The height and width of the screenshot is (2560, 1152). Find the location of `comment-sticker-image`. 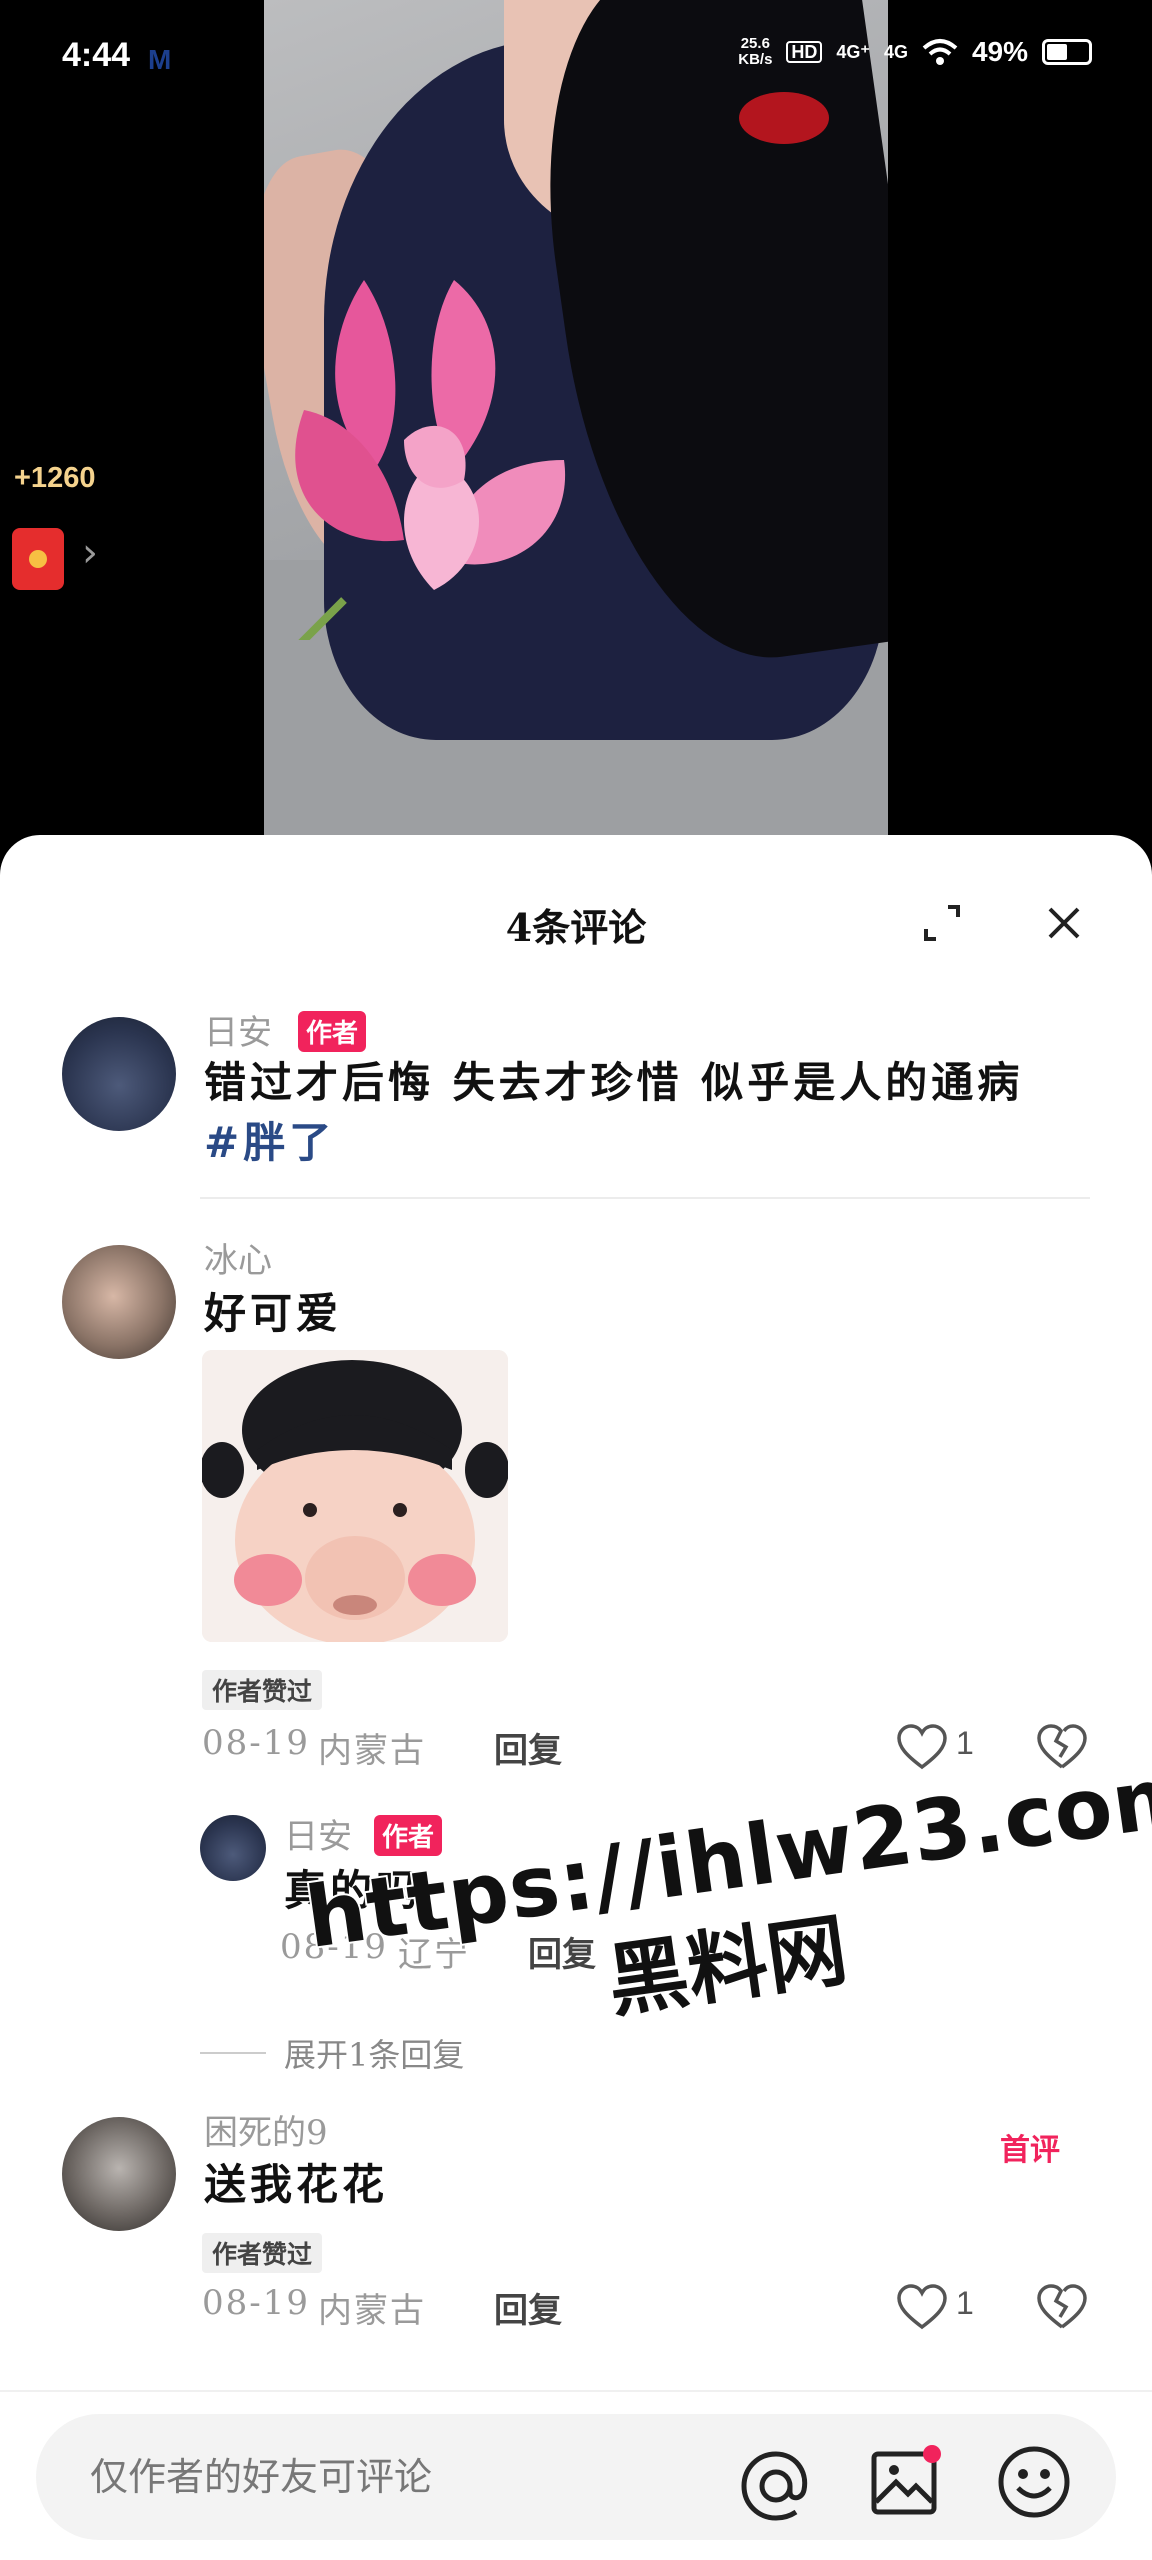

comment-sticker-image is located at coordinates (355, 1496).